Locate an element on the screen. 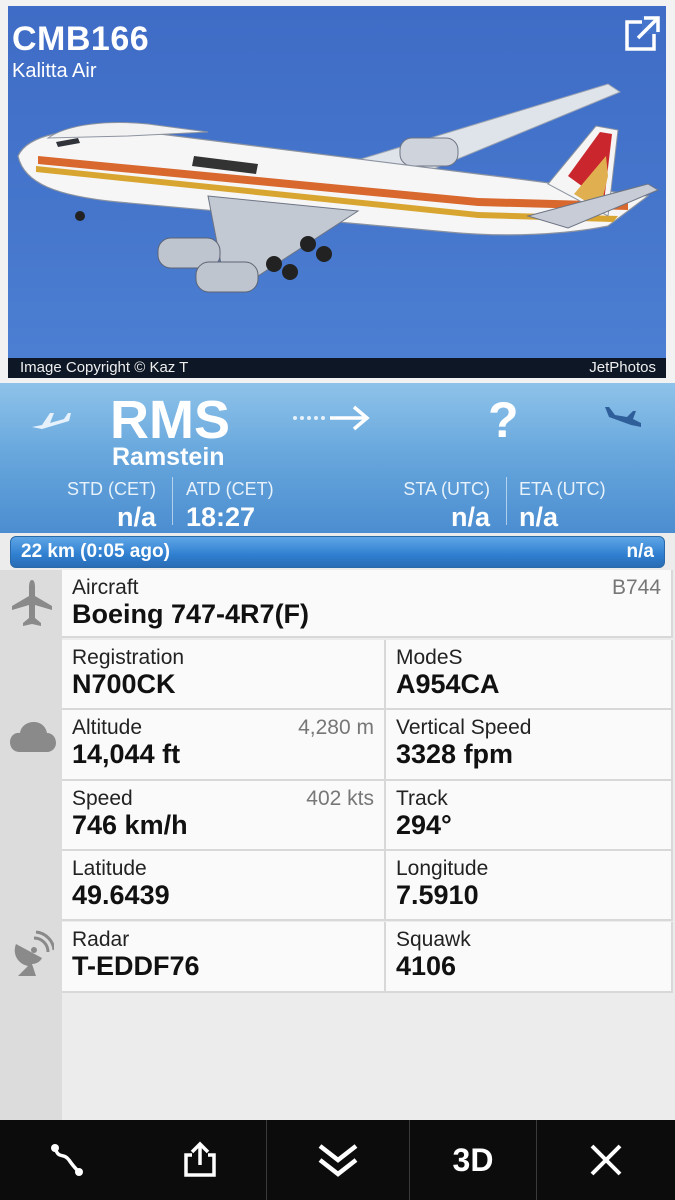 This screenshot has height=1200, width=675. three-d-label: 3D is located at coordinates (473, 1159).